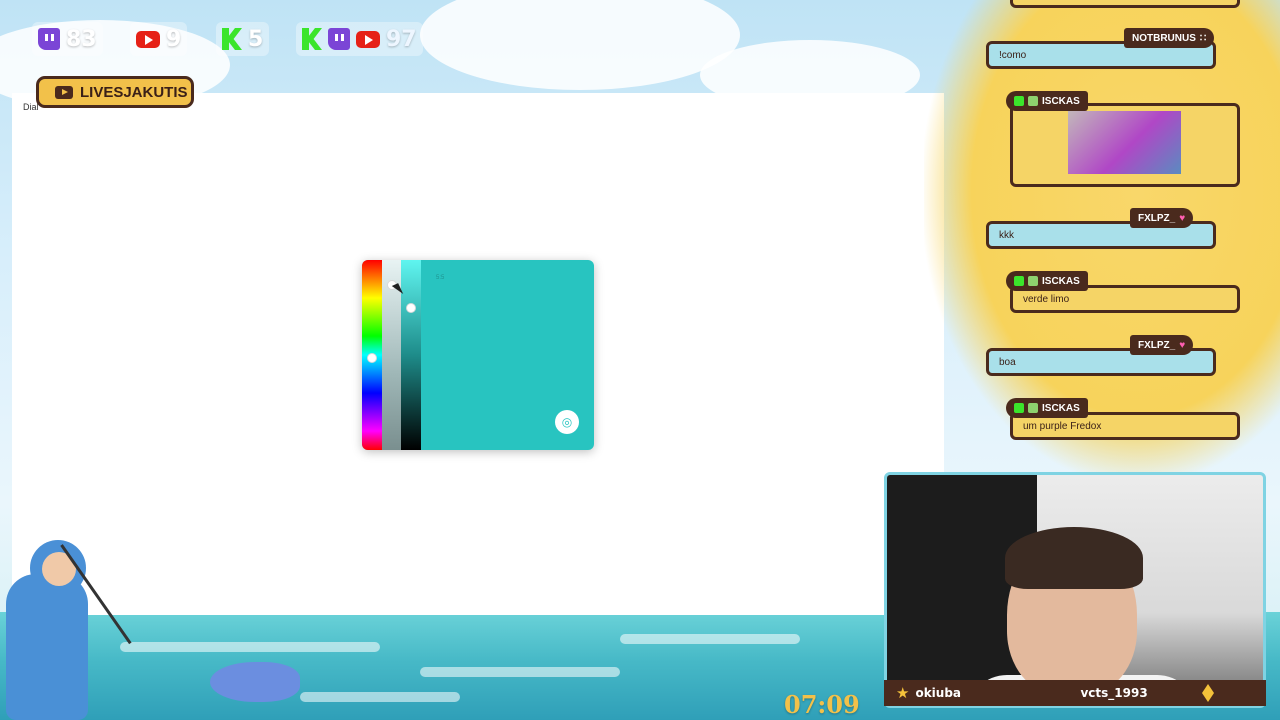  I want to click on webcam-name-bar: ★ okiuba vcts_1993, so click(1075, 693).